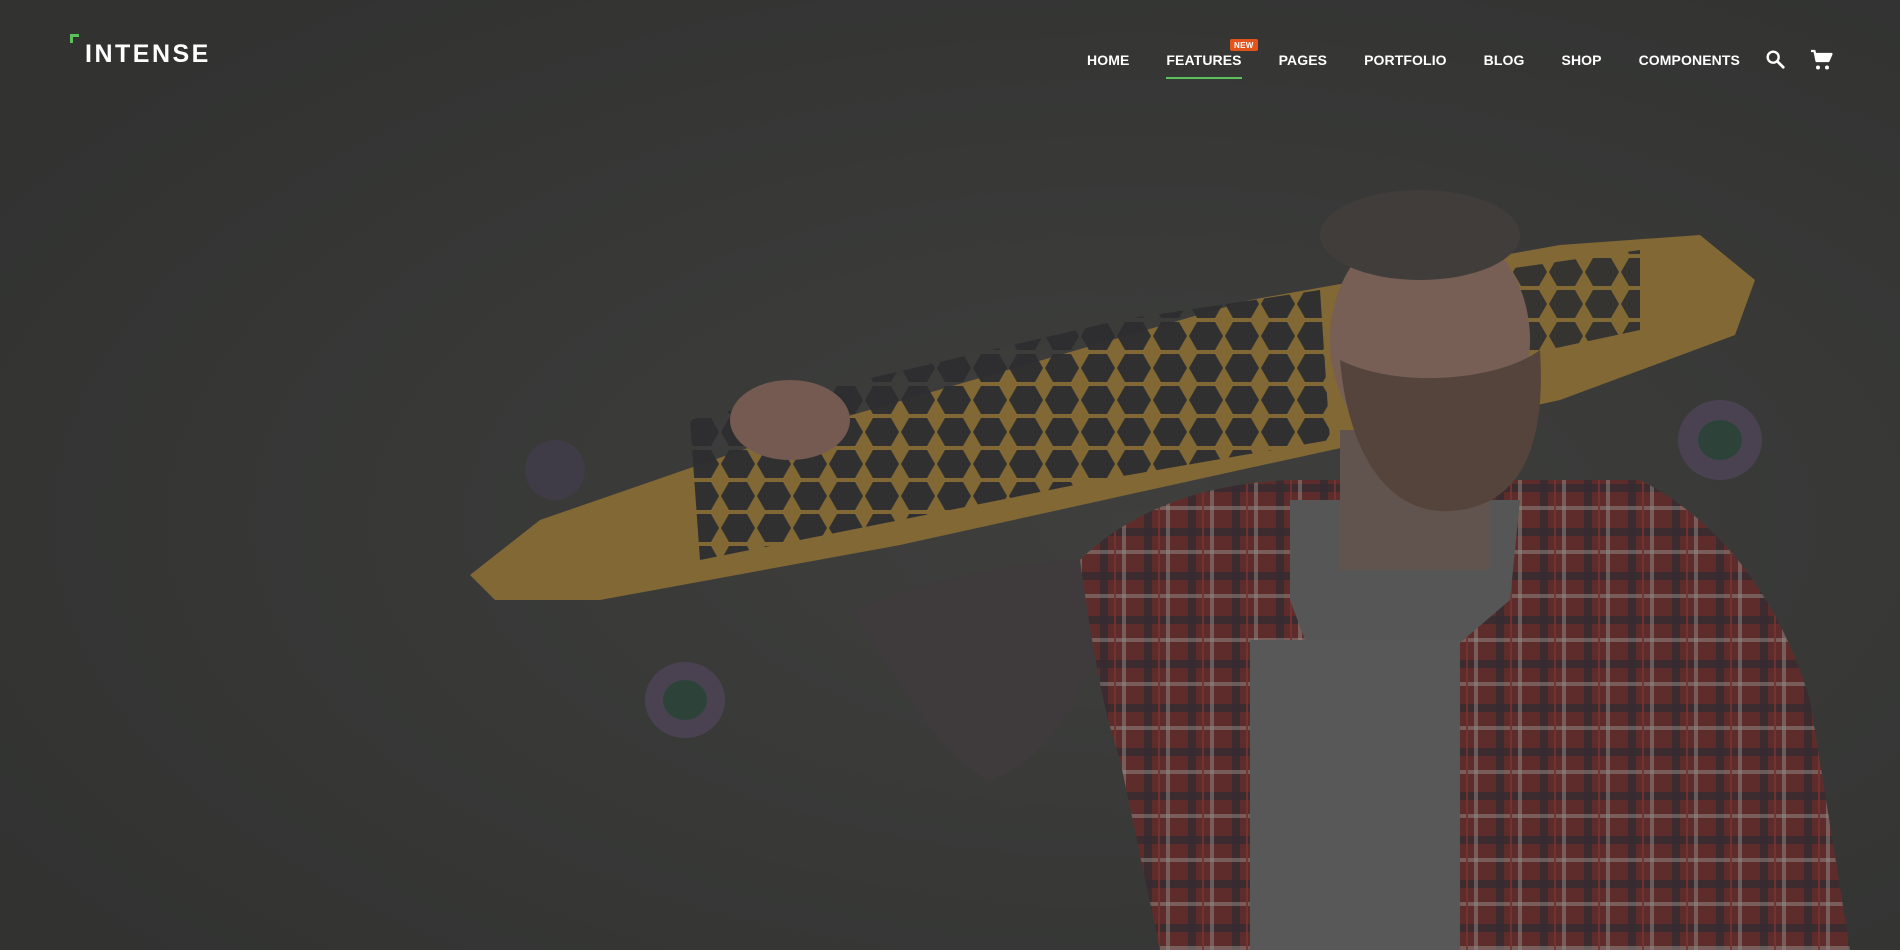 The height and width of the screenshot is (950, 1900). What do you see at coordinates (1244, 45) in the screenshot?
I see `new-badge: NEW` at bounding box center [1244, 45].